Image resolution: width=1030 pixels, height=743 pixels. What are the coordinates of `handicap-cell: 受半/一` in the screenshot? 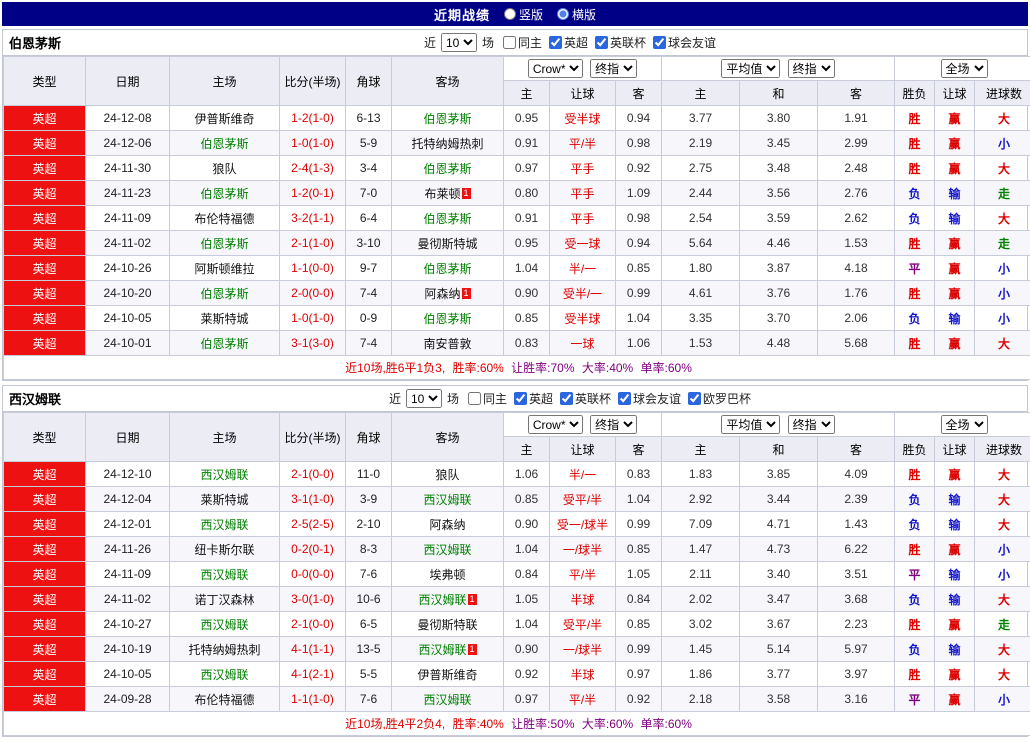 It's located at (583, 293).